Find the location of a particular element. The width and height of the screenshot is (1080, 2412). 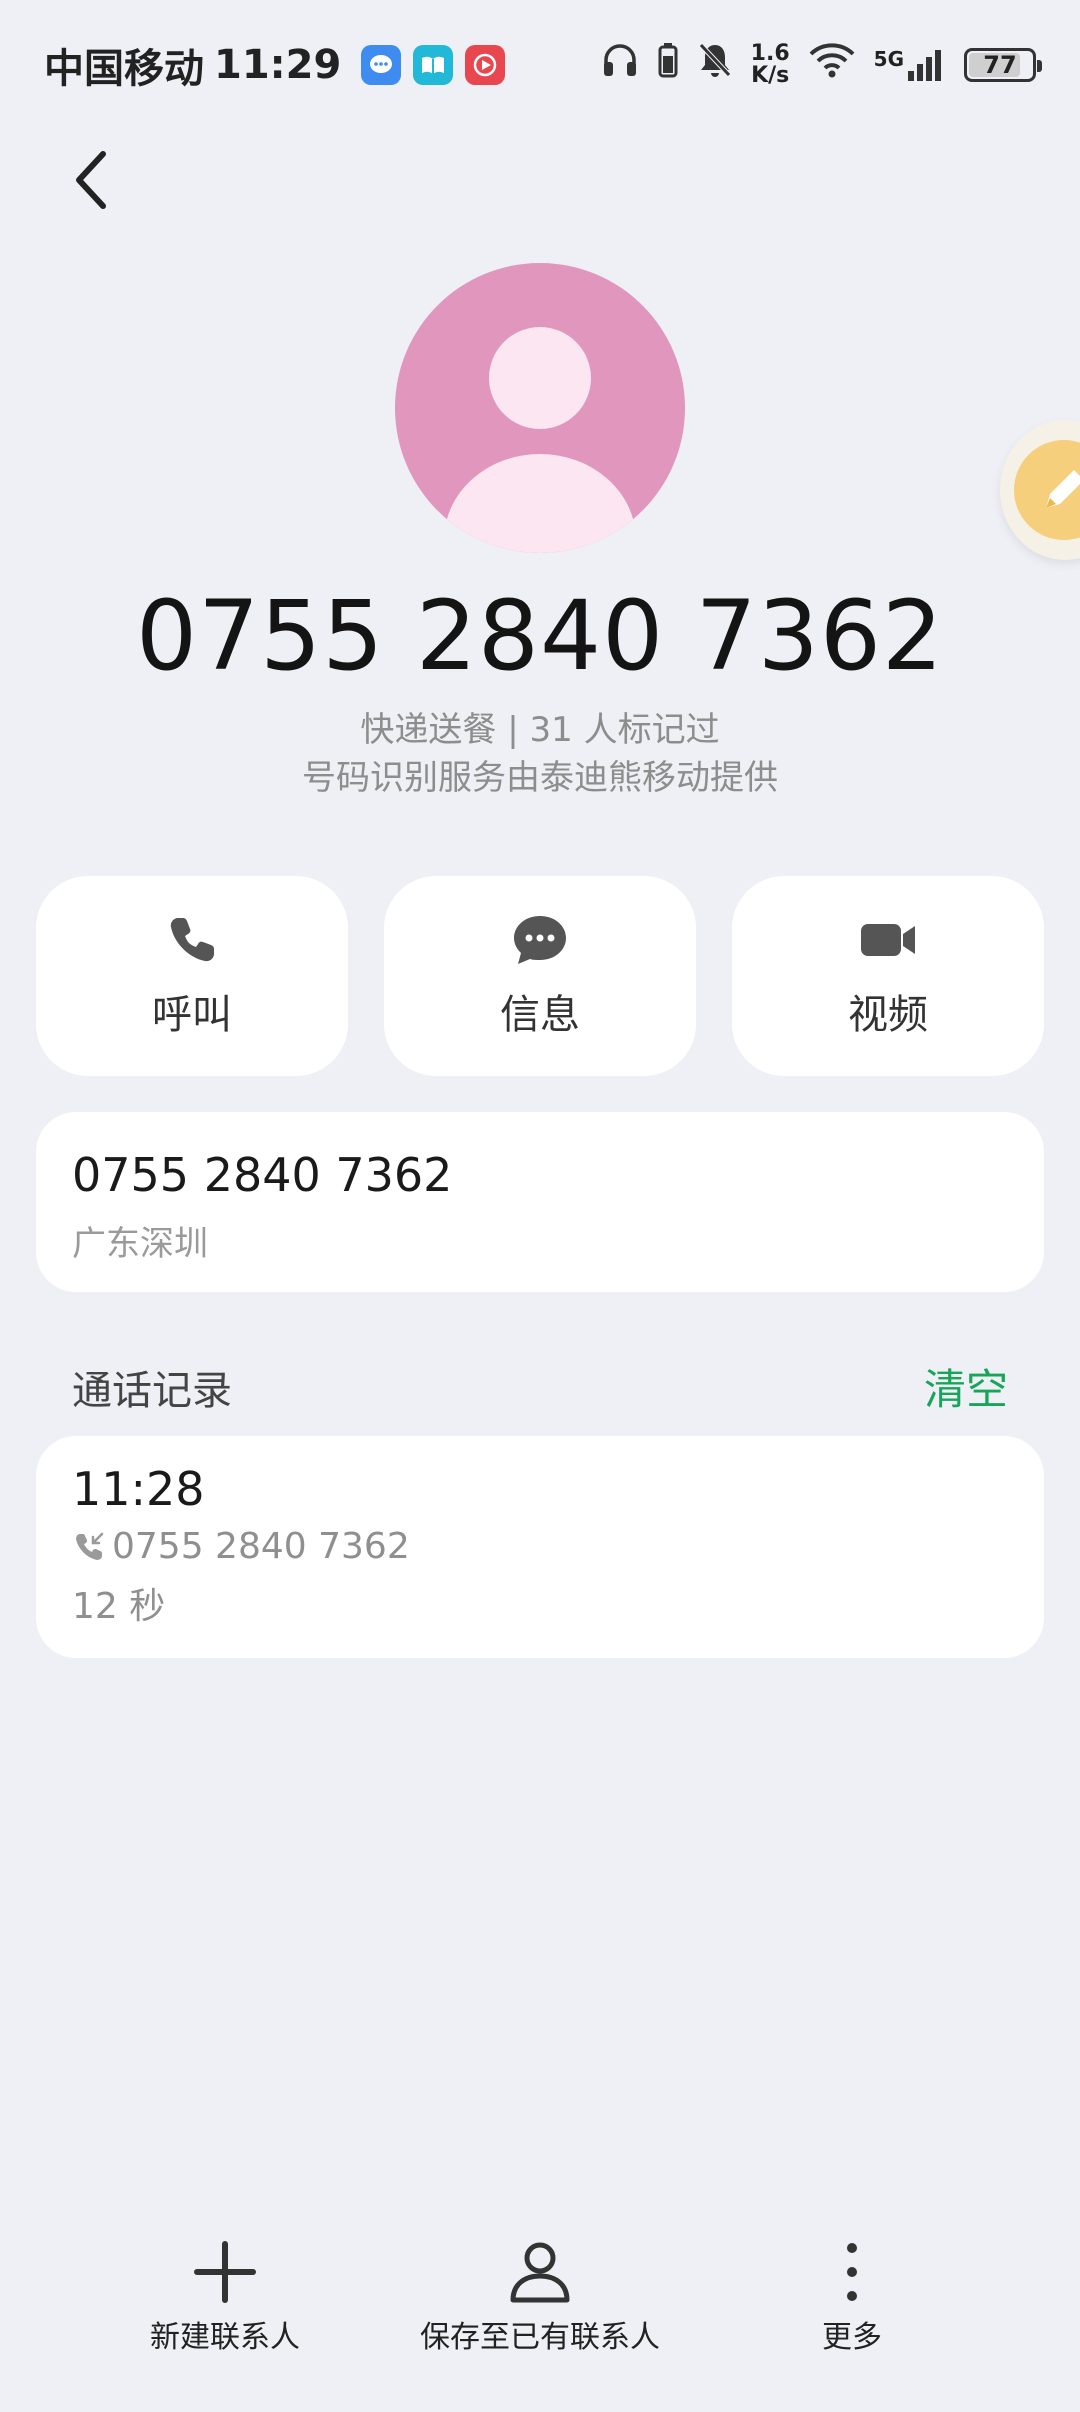

video-label: 视频 is located at coordinates (888, 1015).